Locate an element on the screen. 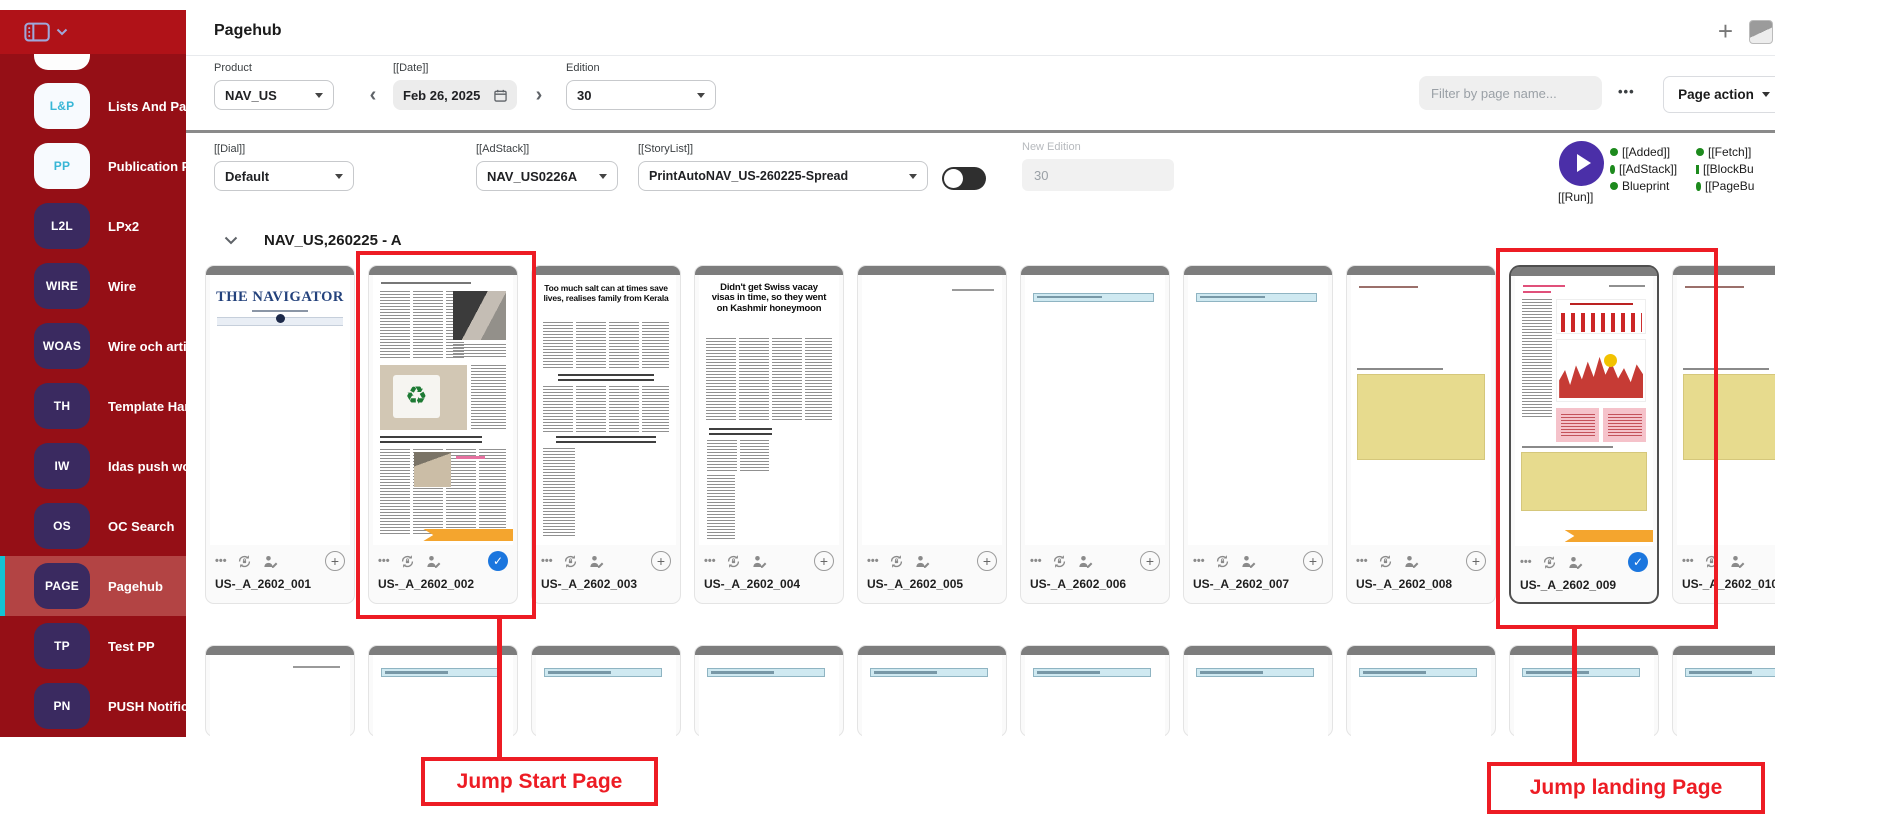 Image resolution: width=1880 pixels, height=840 pixels. page-card-US-_A_2602_007: ••• + ✓ US-_A_2602_007 is located at coordinates (1258, 434).